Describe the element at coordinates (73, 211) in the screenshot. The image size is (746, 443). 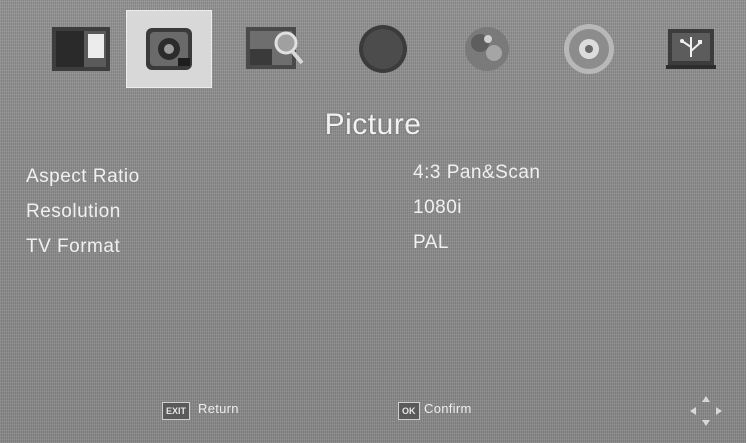
I see `setting-label: Resolution` at that location.